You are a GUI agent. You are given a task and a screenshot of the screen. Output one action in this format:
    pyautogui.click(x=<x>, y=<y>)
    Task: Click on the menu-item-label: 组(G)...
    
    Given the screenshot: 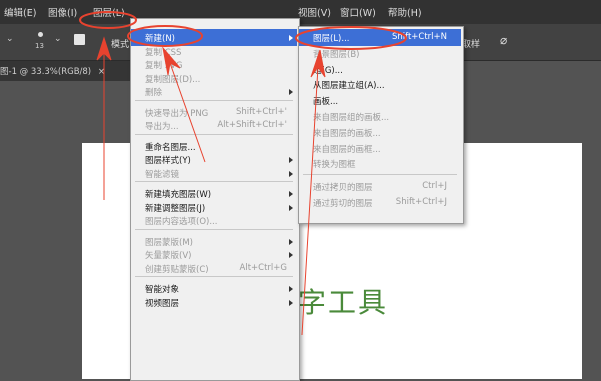 What is the action you would take?
    pyautogui.click(x=328, y=70)
    